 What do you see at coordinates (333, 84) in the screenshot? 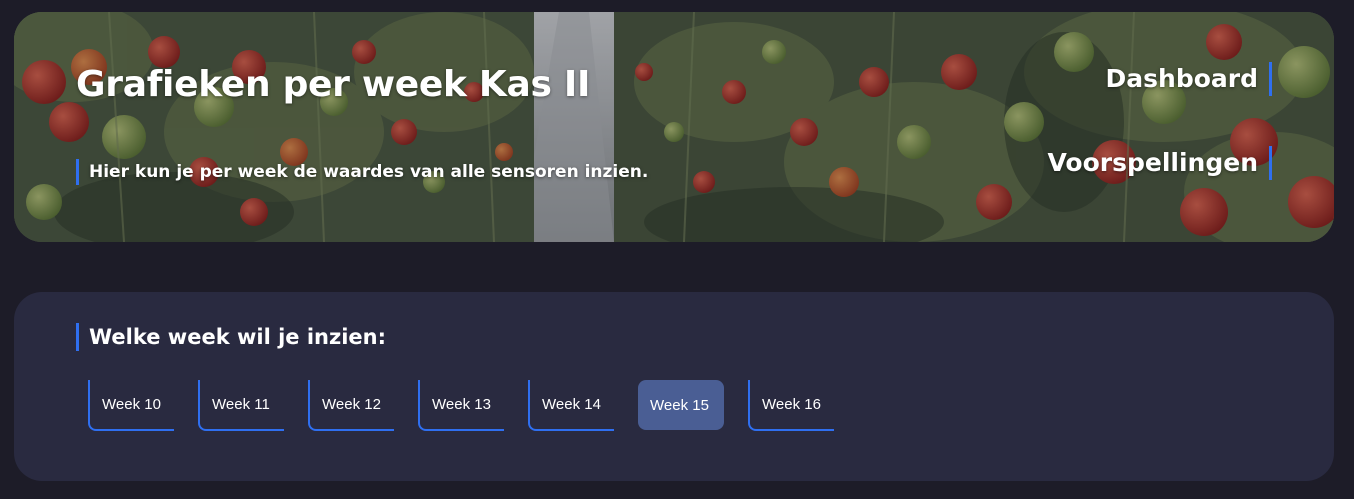
I see `page-title: Grafieken per week Kas II` at bounding box center [333, 84].